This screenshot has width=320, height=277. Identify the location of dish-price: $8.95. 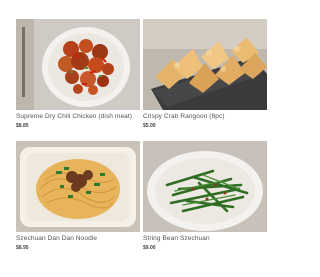
(22, 248).